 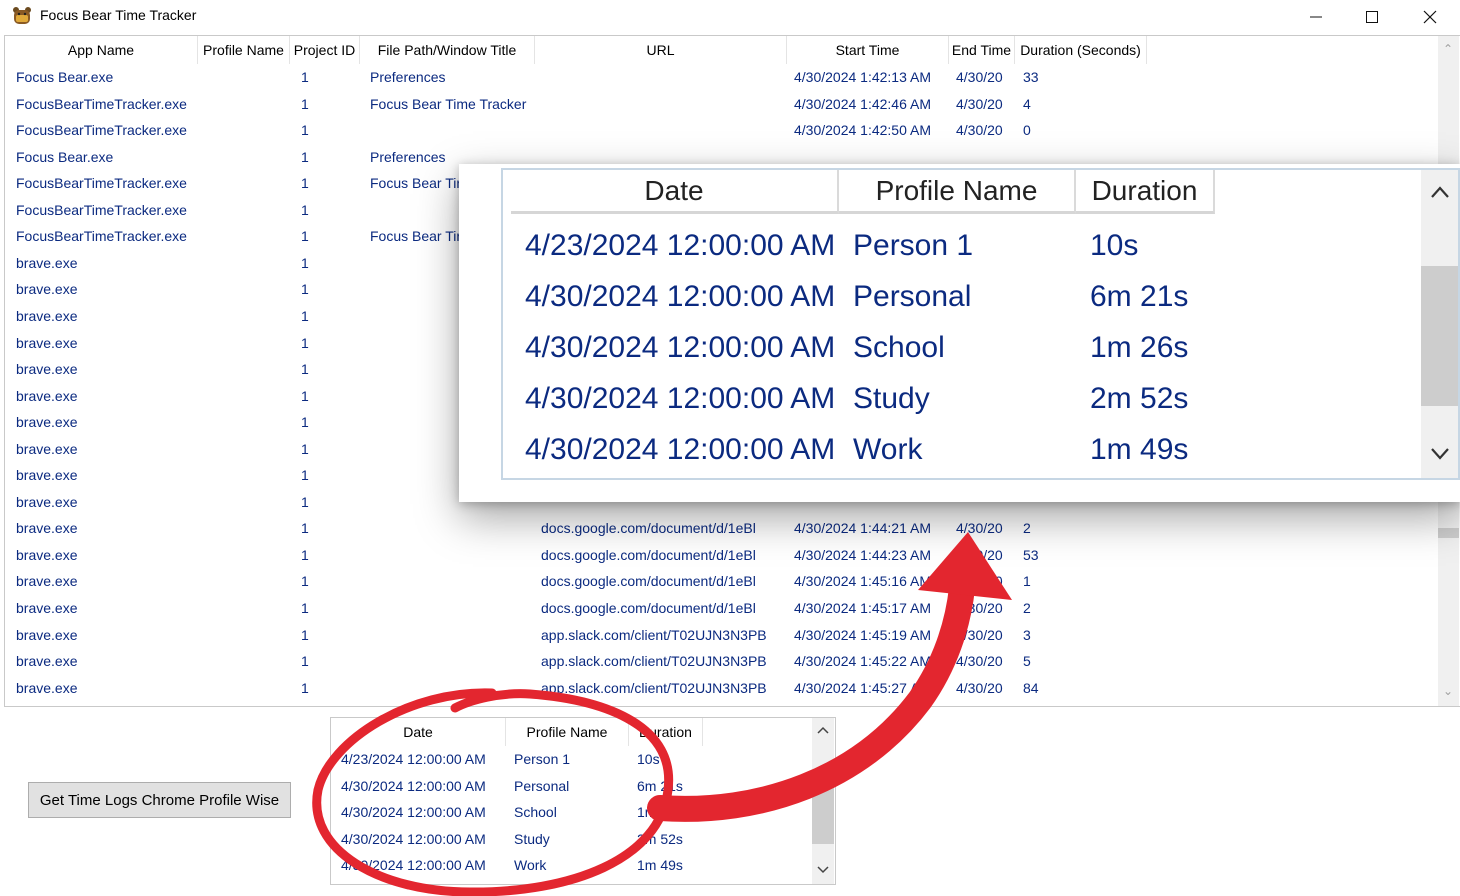 I want to click on cell-duration: 2, so click(x=1086, y=528).